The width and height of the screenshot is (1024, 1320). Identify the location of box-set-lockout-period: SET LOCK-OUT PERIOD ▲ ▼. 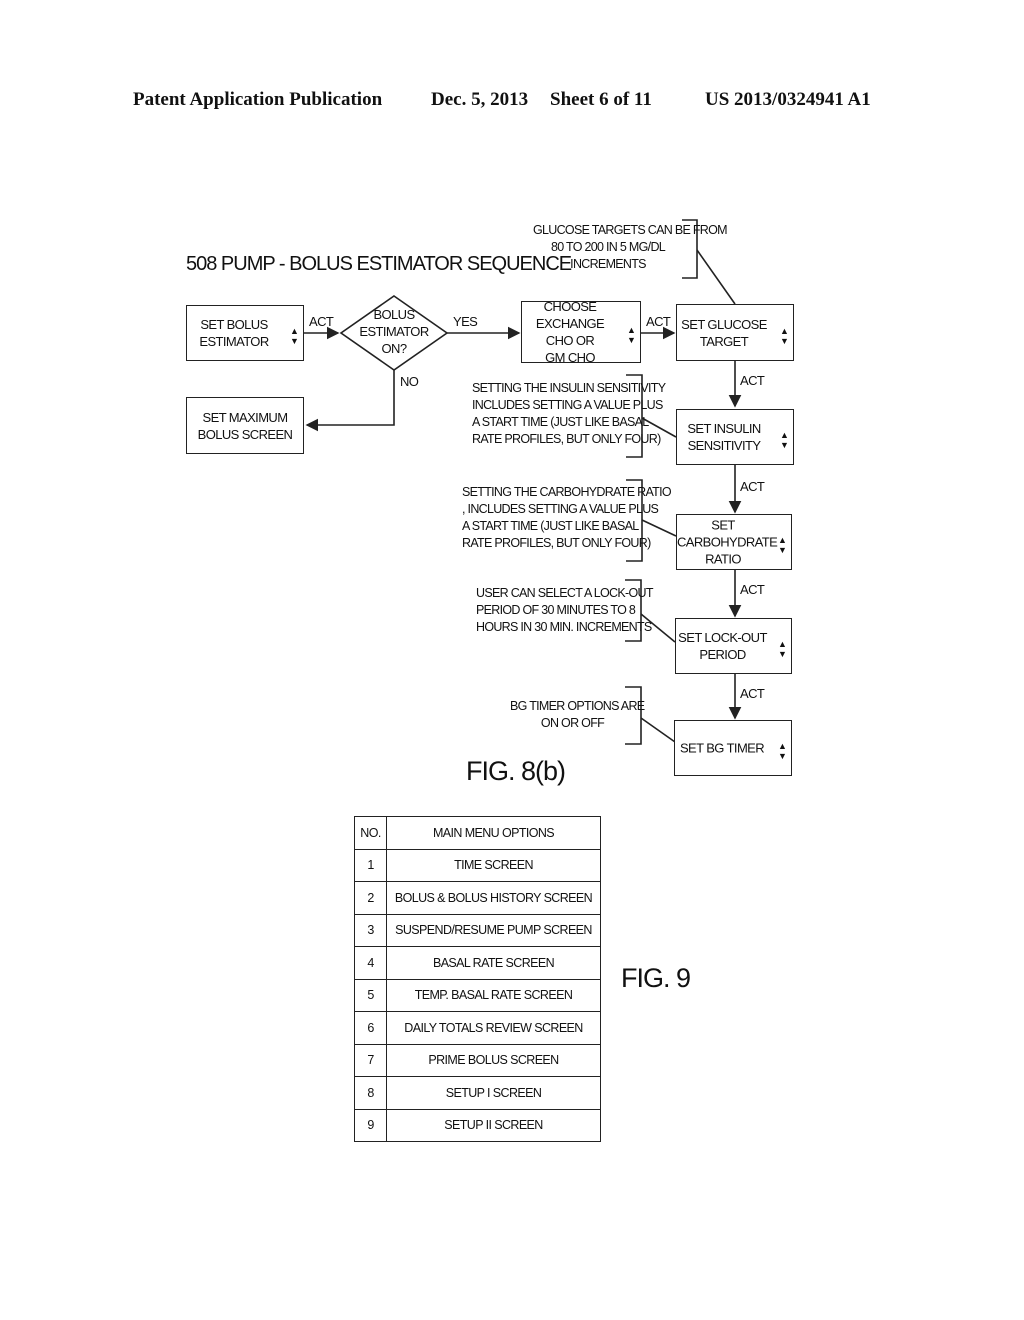
(733, 646).